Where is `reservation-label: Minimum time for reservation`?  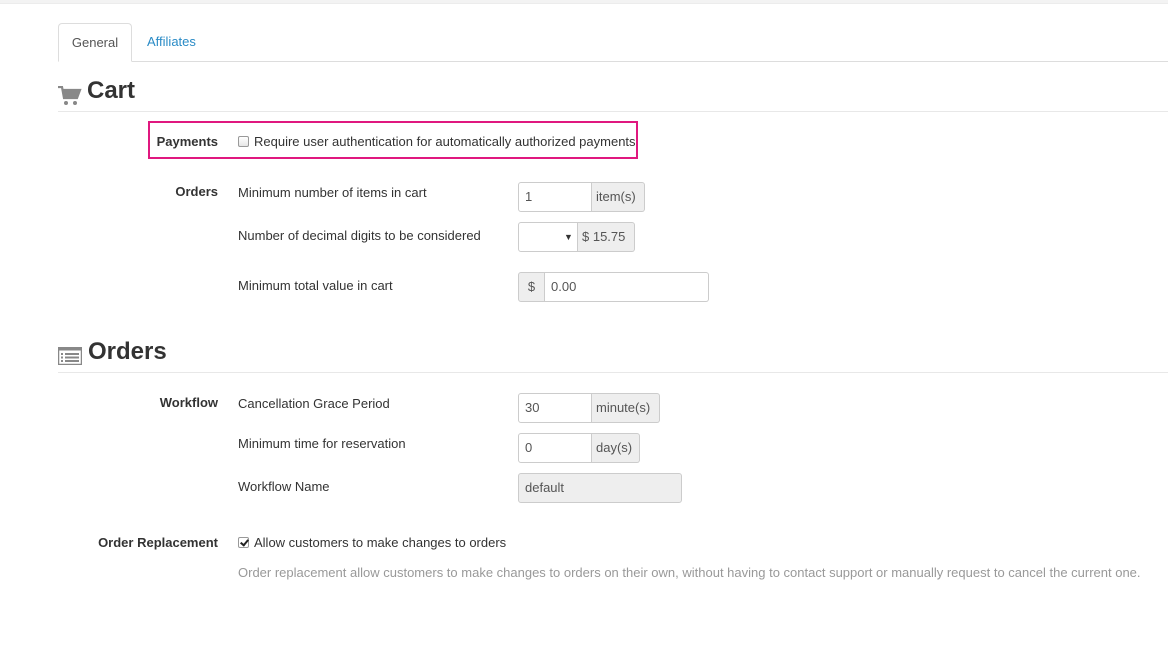 reservation-label: Minimum time for reservation is located at coordinates (322, 443).